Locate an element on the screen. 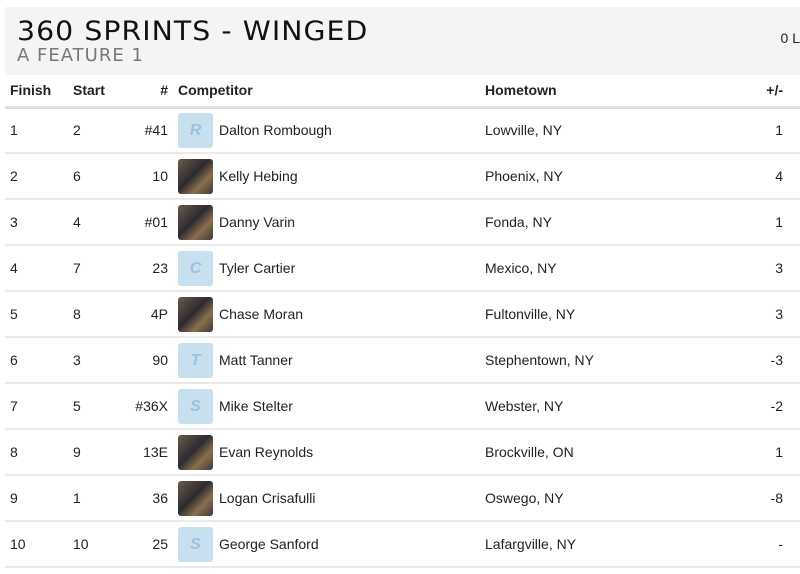 The height and width of the screenshot is (574, 800). start-cell: 8 is located at coordinates (93, 314).